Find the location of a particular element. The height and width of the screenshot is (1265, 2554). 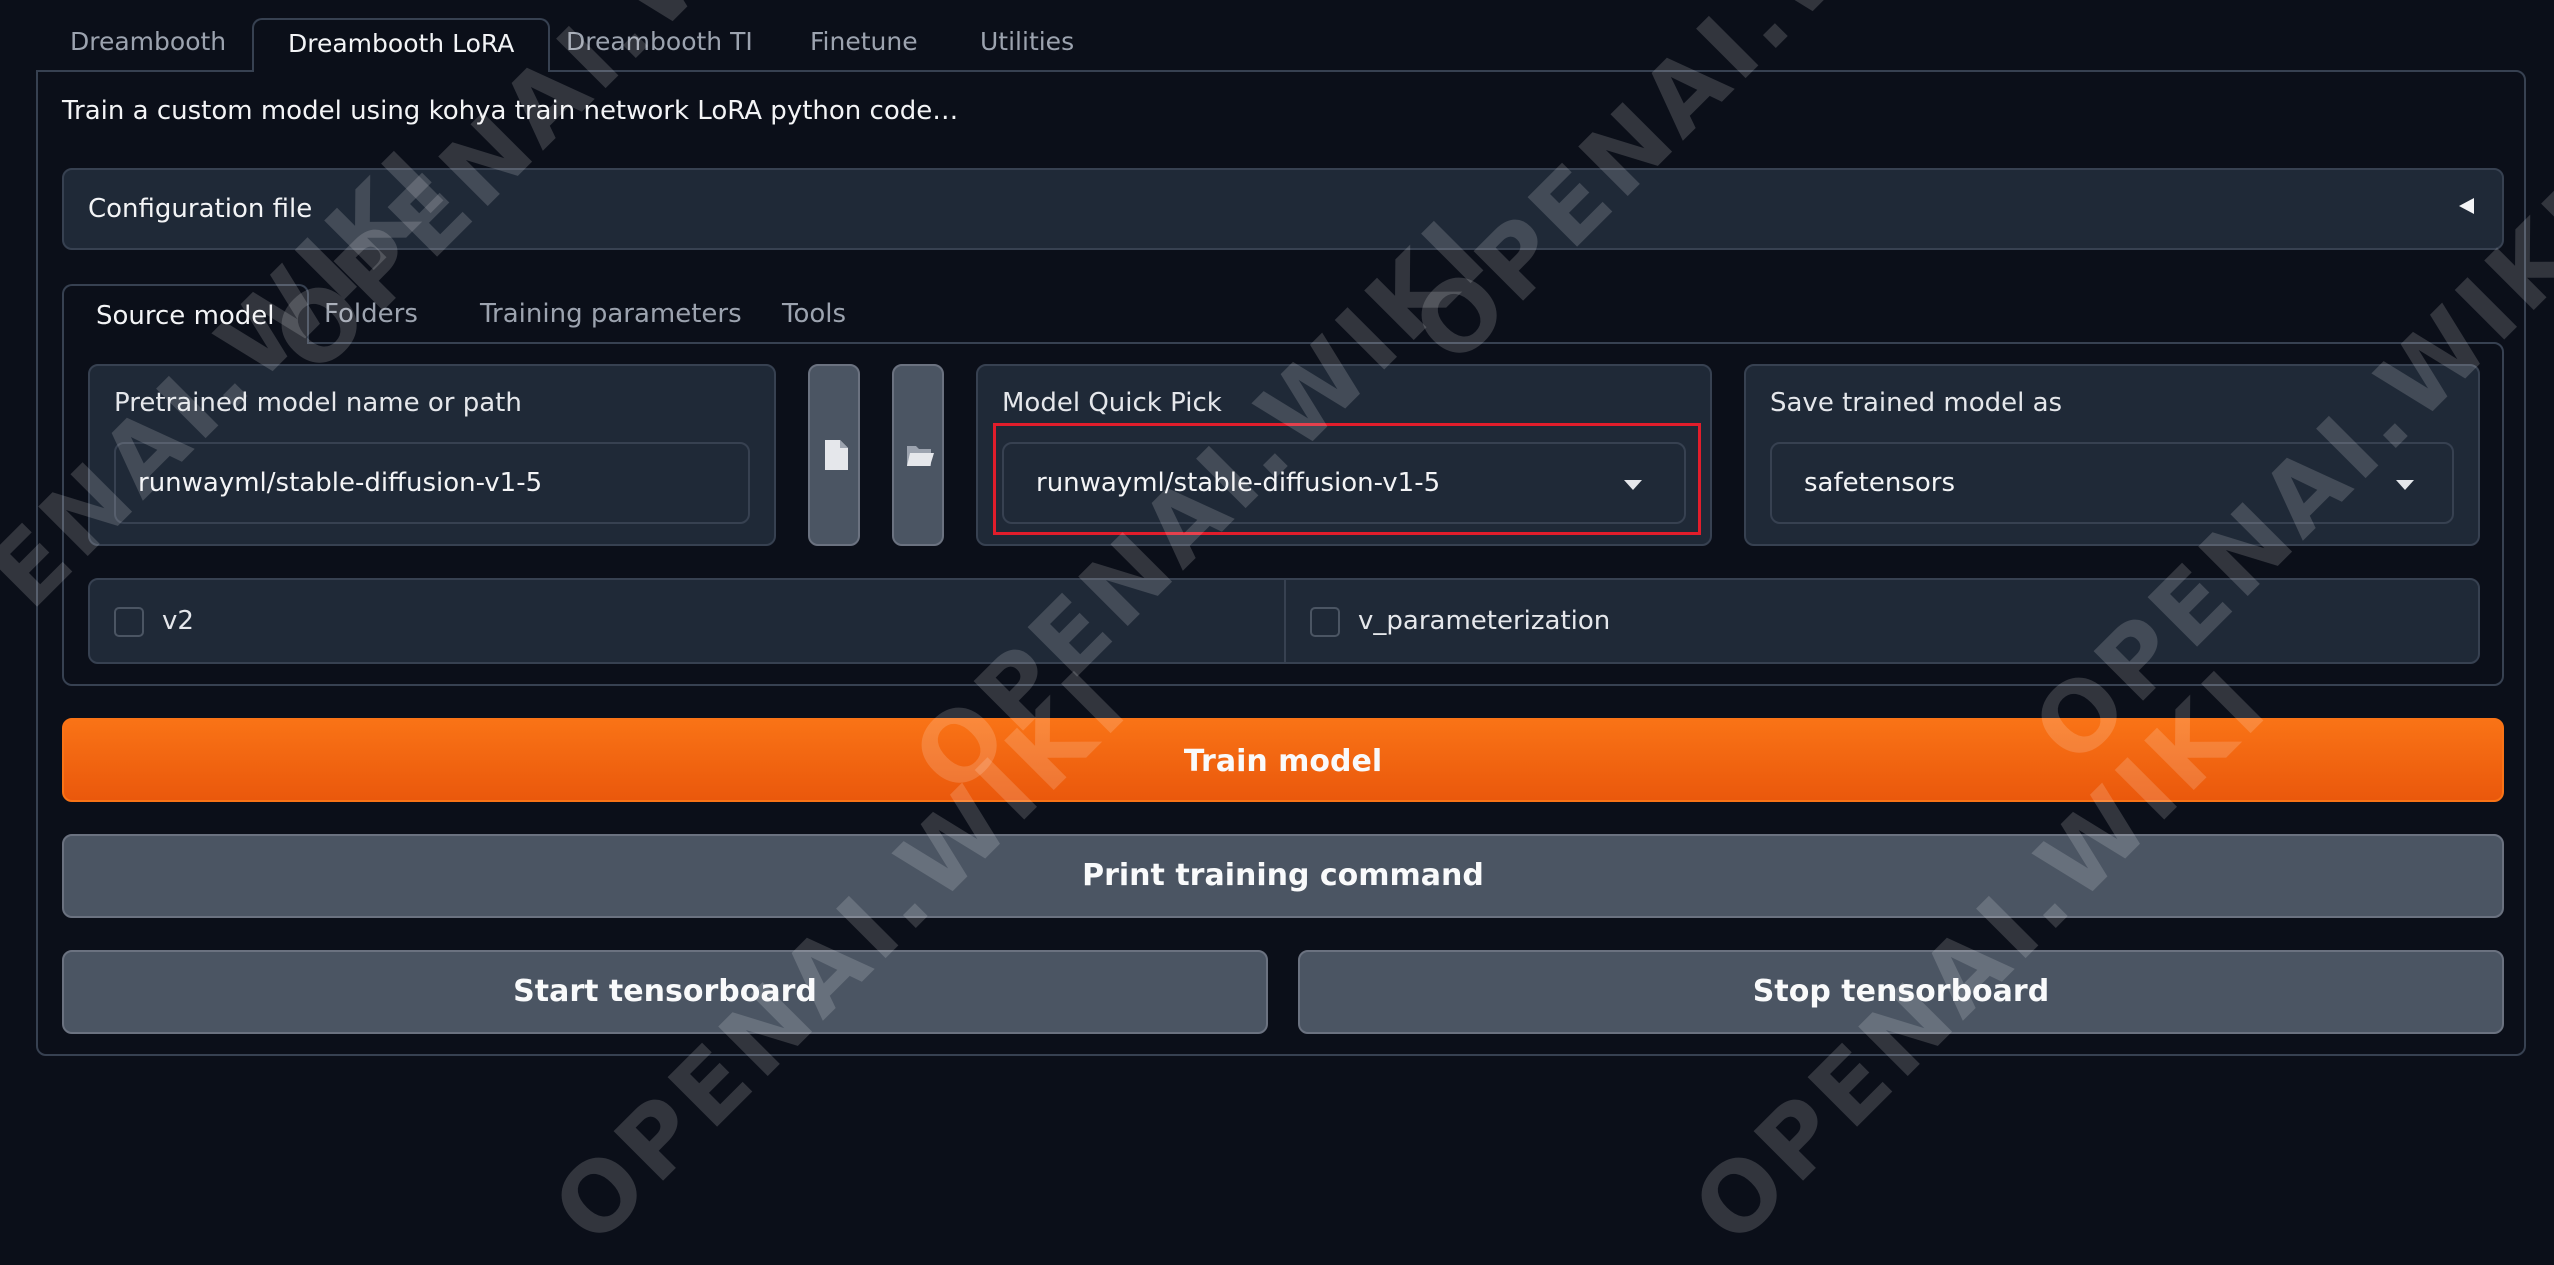

tab-dreambooth-ti: Dreambooth TI is located at coordinates (659, 45).